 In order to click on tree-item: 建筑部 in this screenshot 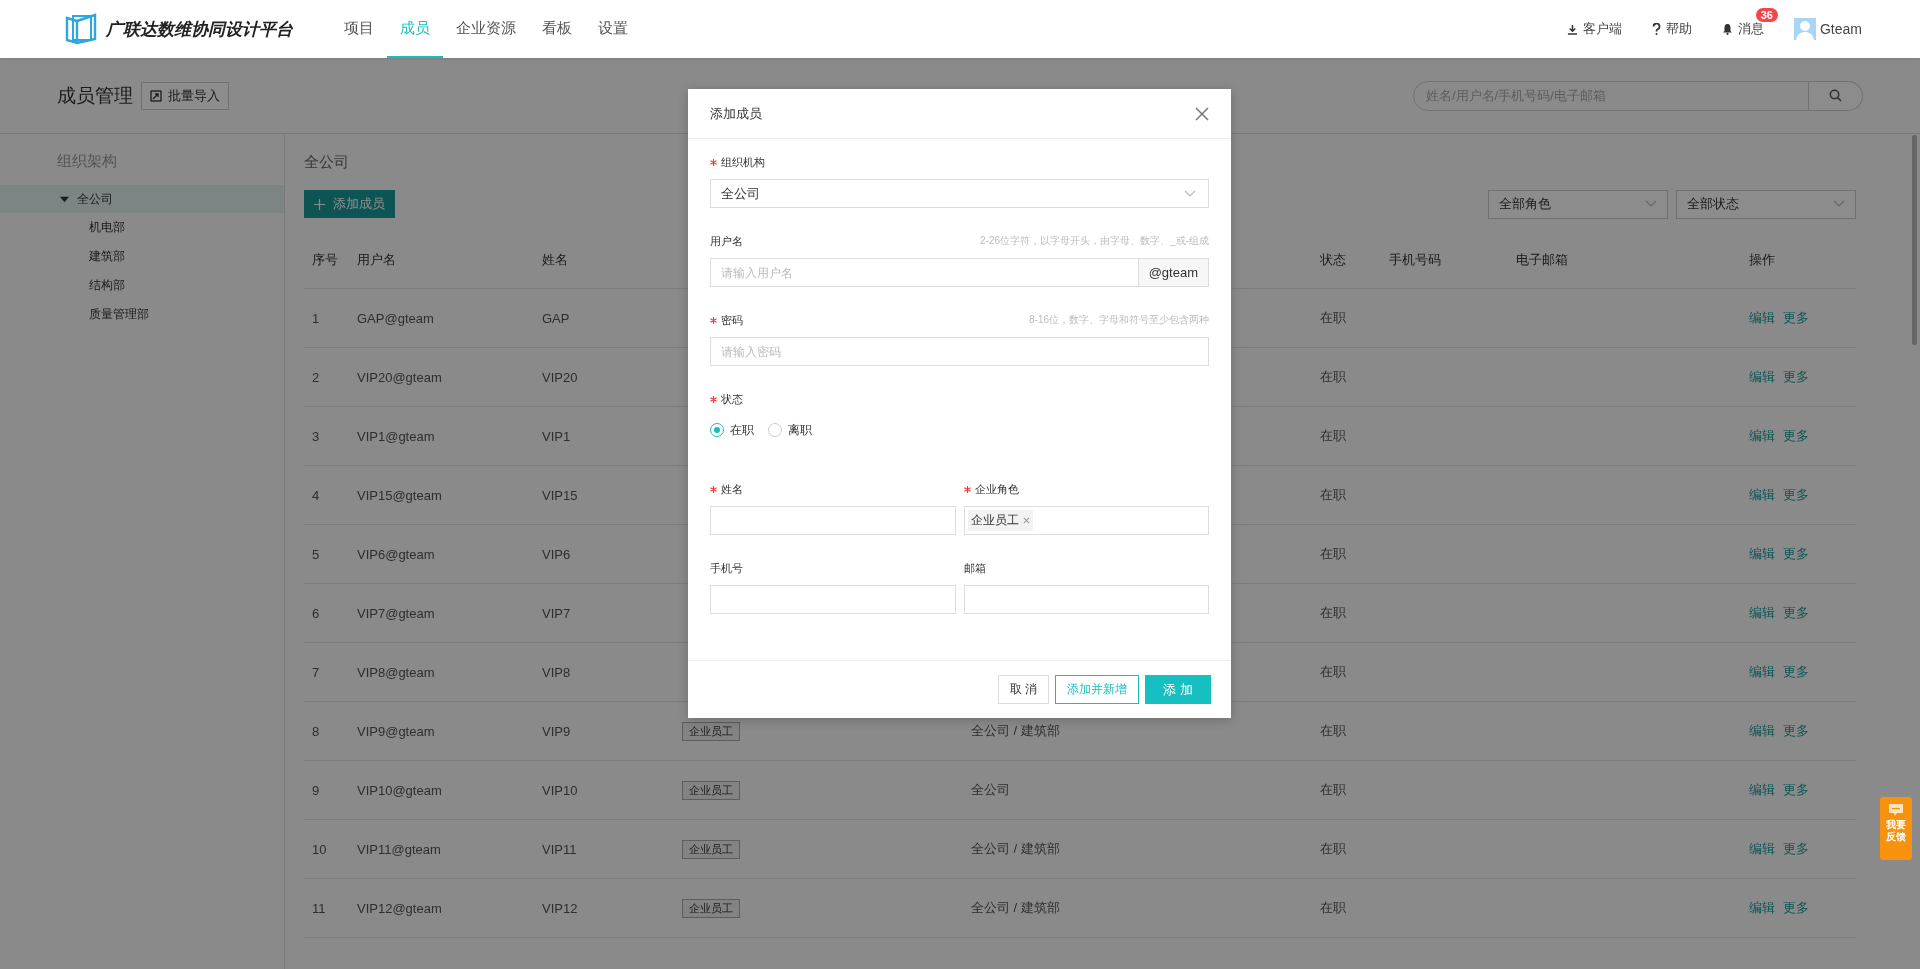, I will do `click(142, 256)`.